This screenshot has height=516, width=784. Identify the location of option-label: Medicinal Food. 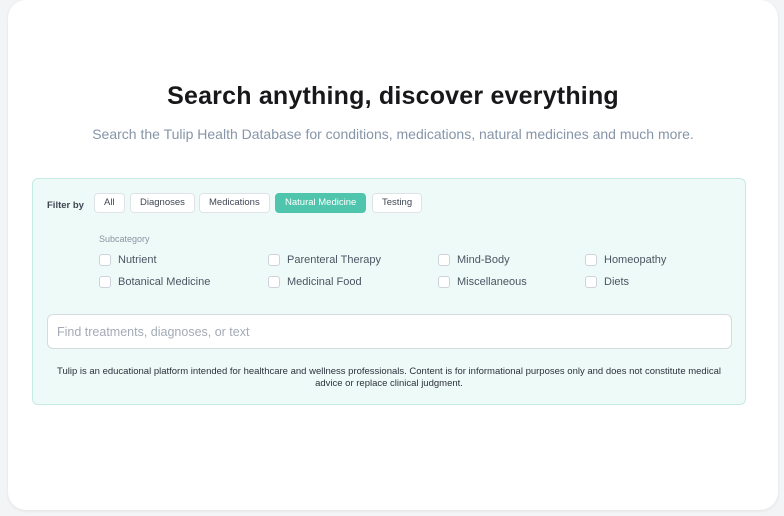
(324, 282).